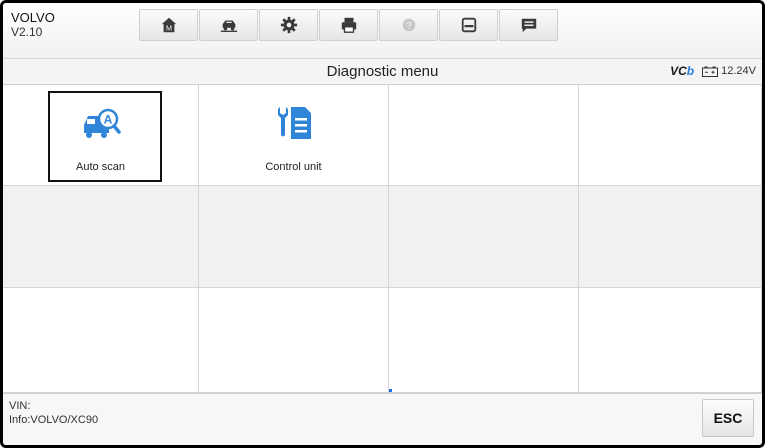 The height and width of the screenshot is (448, 765). What do you see at coordinates (293, 167) in the screenshot?
I see `function-label: Control unit` at bounding box center [293, 167].